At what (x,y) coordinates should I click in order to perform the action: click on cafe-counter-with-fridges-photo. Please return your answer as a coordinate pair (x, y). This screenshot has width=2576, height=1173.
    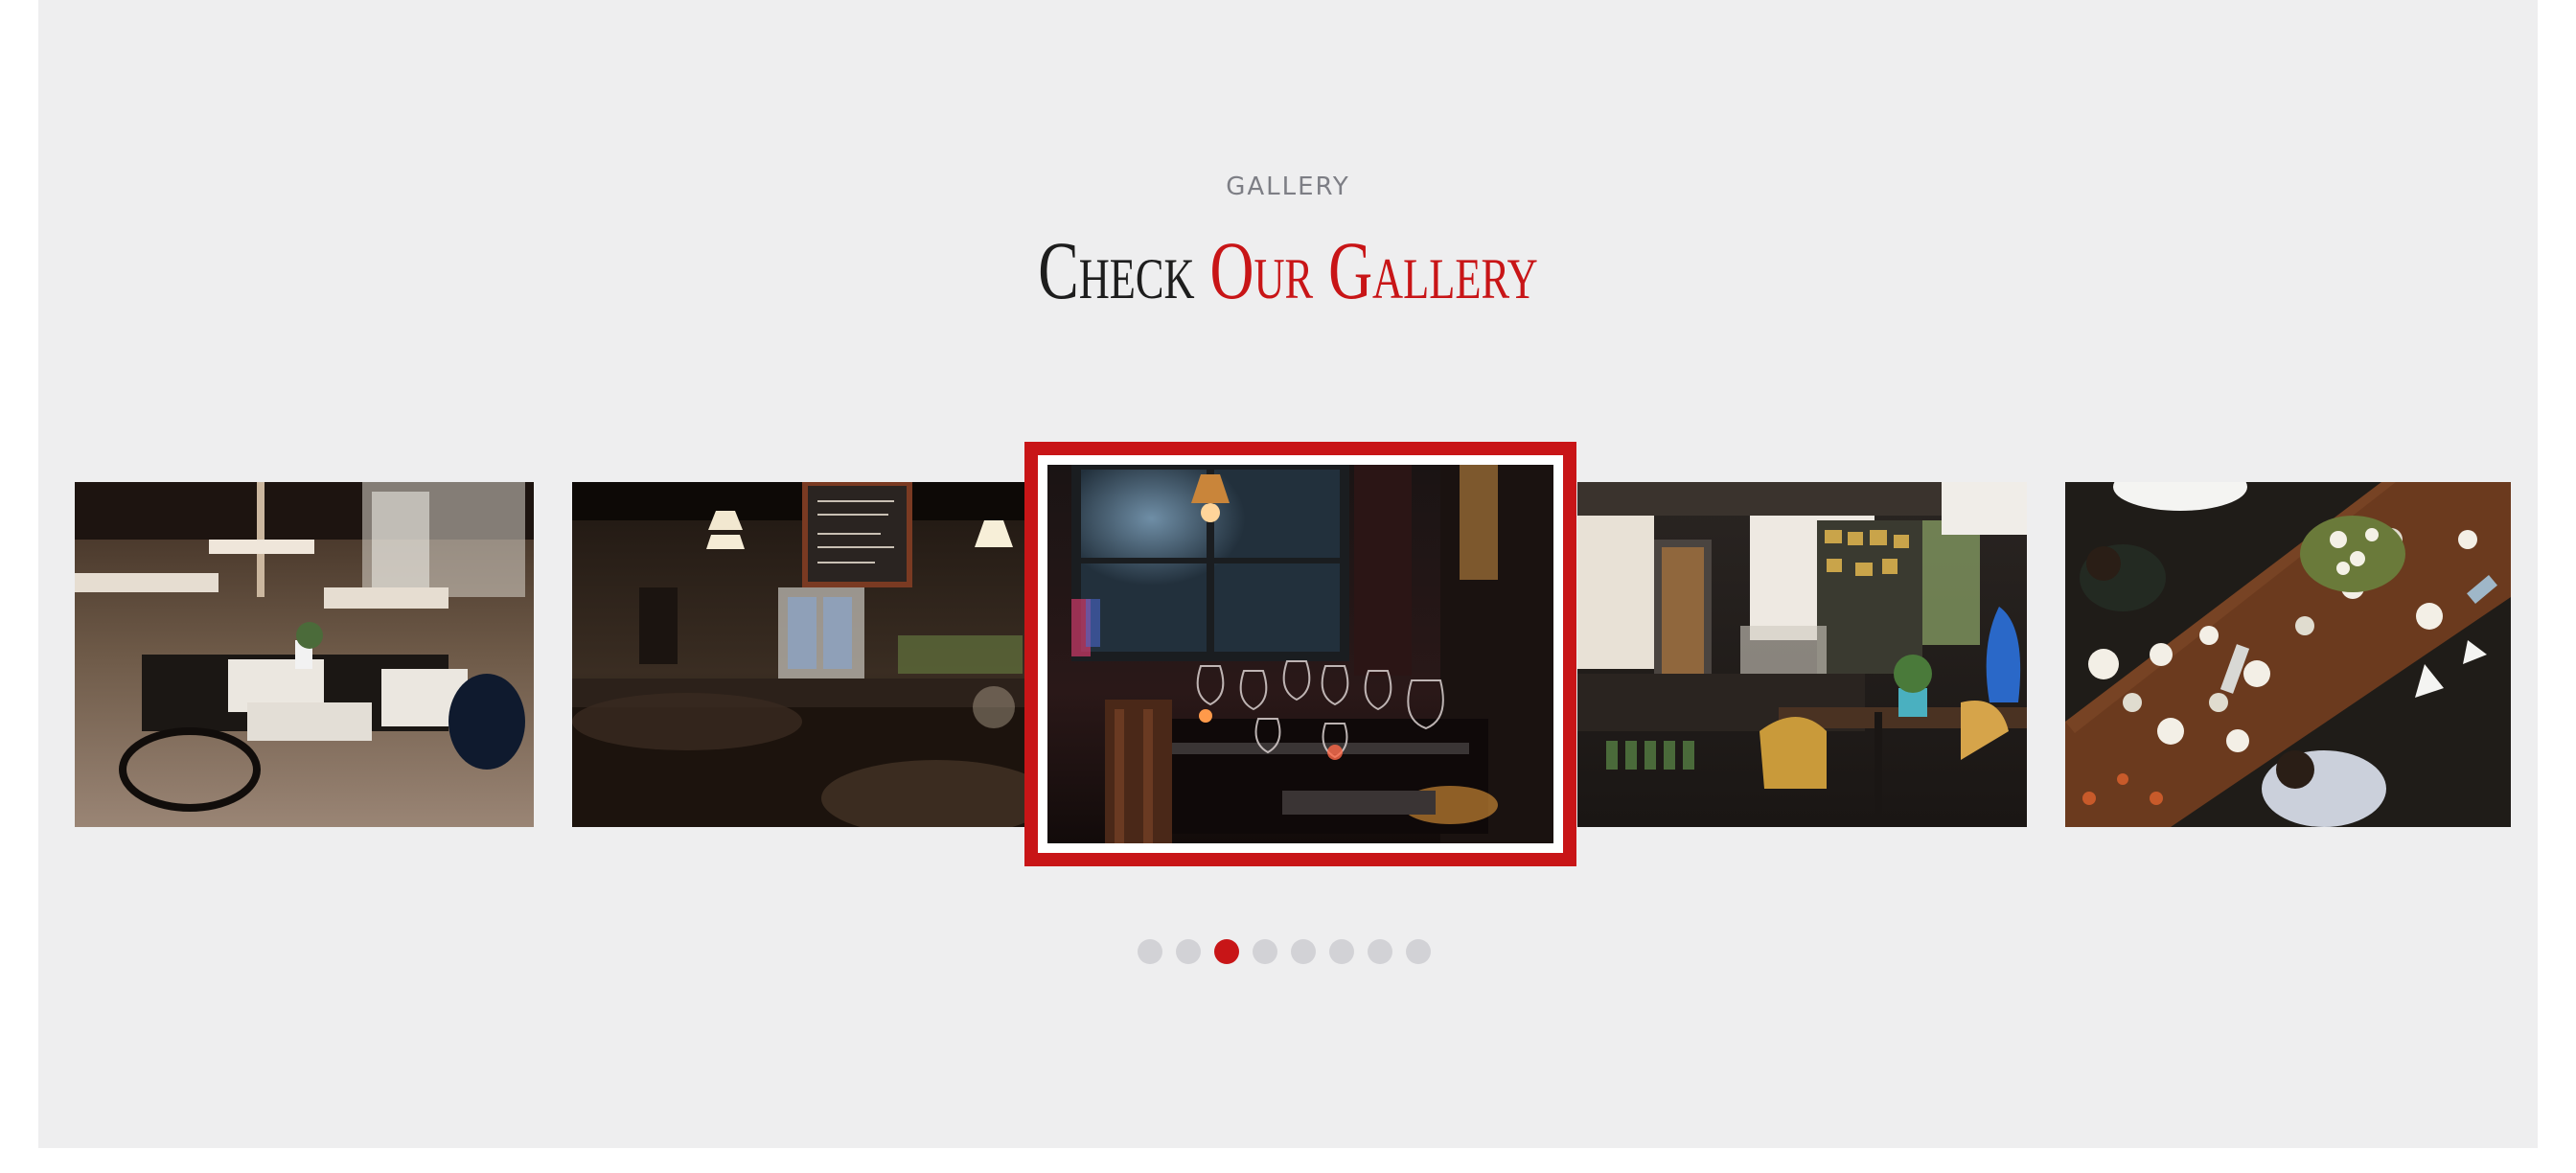
    Looking at the image, I should click on (1802, 654).